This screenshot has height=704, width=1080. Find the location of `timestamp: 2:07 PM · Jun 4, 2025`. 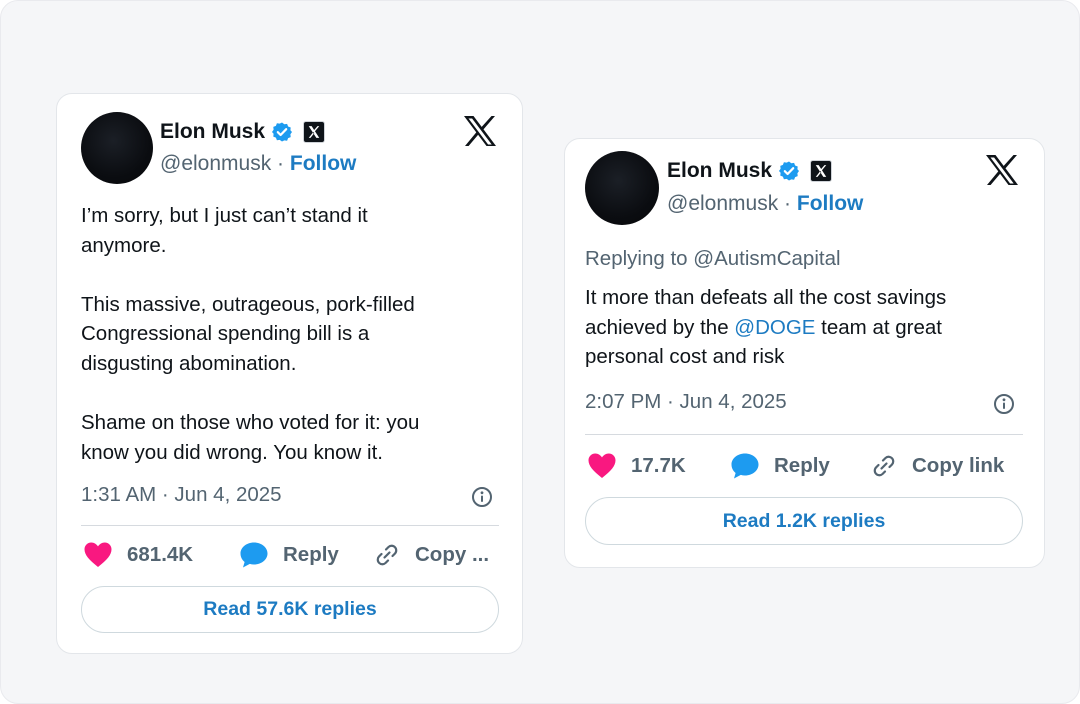

timestamp: 2:07 PM · Jun 4, 2025 is located at coordinates (686, 402).